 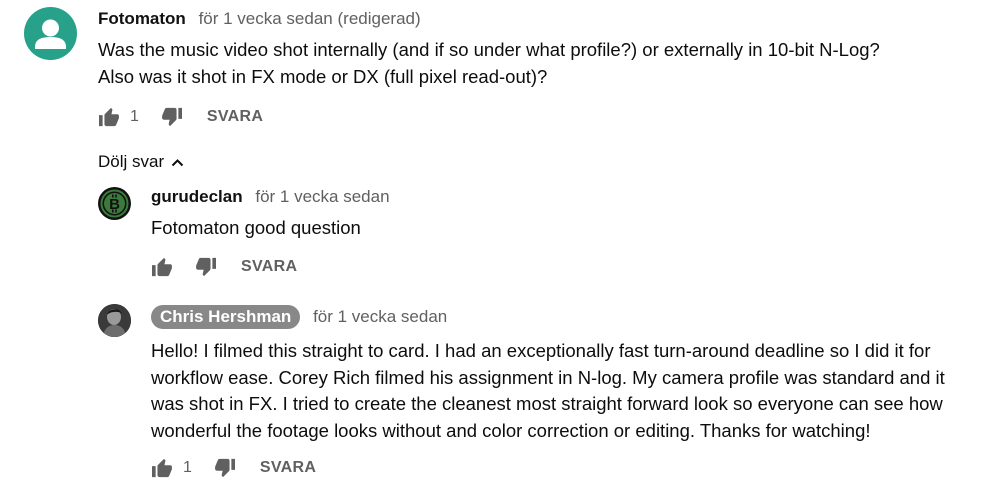 I want to click on comment-header: Chris Hershman för 1 vecka sedan, so click(x=299, y=317).